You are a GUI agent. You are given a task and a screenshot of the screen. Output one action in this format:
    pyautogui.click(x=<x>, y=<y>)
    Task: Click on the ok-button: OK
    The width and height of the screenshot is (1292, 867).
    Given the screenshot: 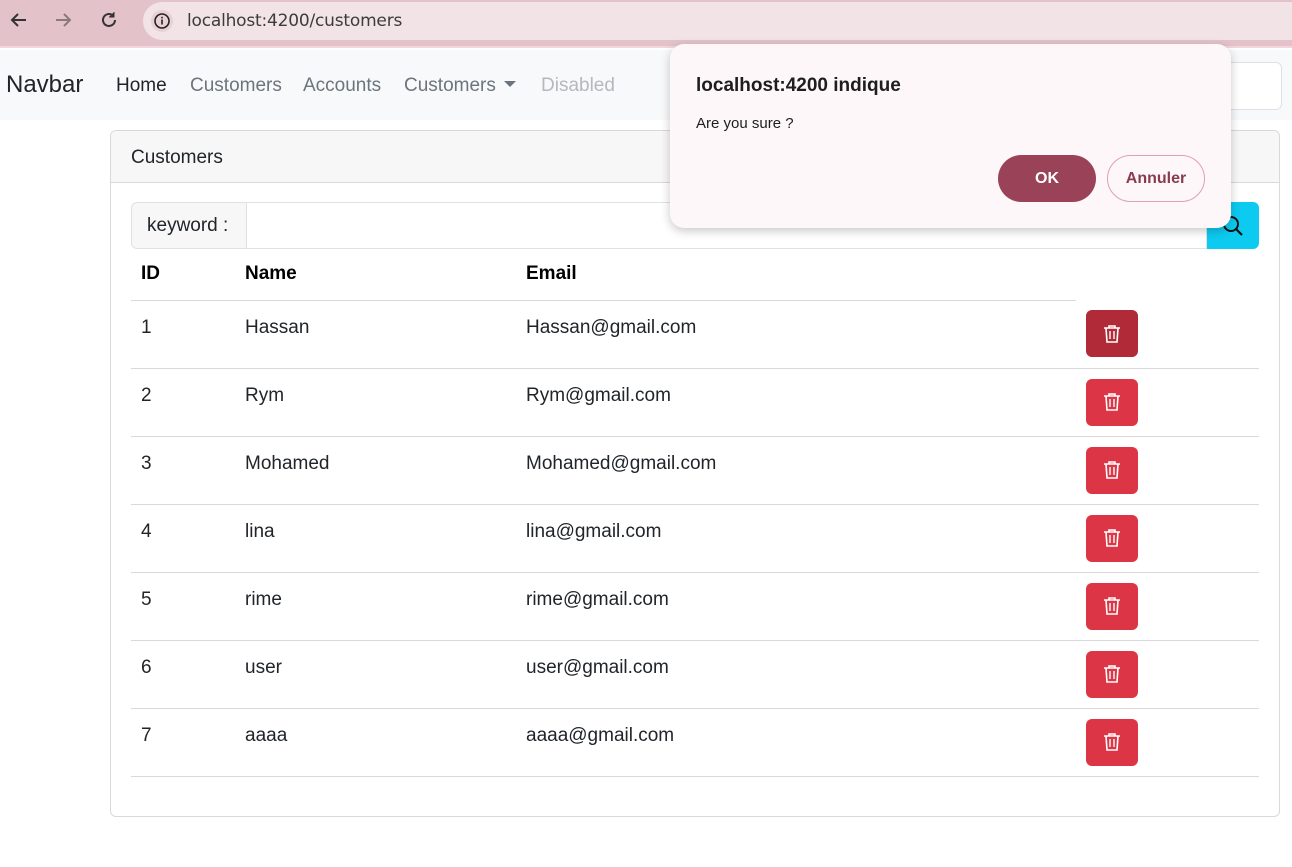 What is the action you would take?
    pyautogui.click(x=1047, y=178)
    